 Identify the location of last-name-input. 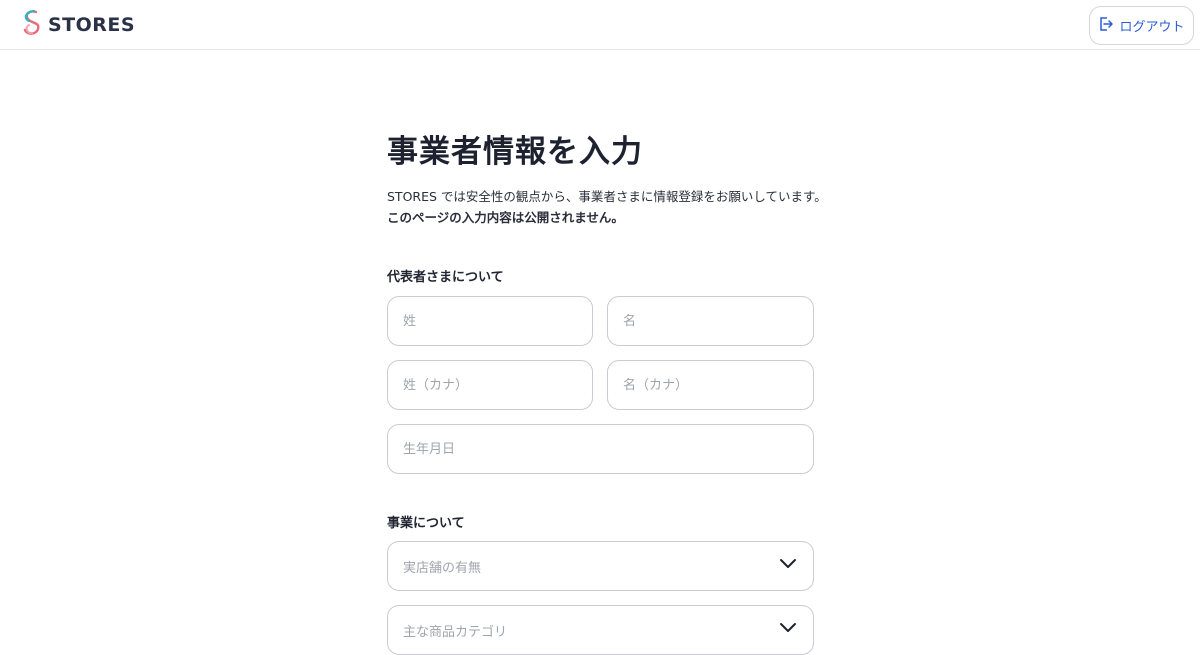
(497, 321).